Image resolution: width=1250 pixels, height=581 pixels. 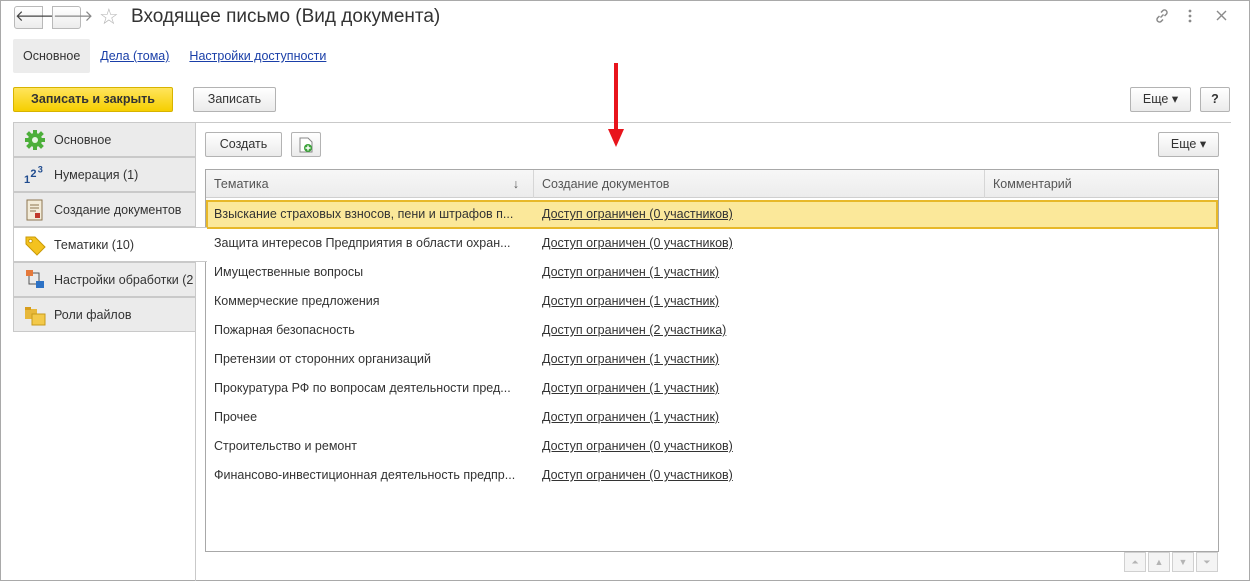 I want to click on topic-cell: Претензии от сторонних организаций, so click(x=322, y=359).